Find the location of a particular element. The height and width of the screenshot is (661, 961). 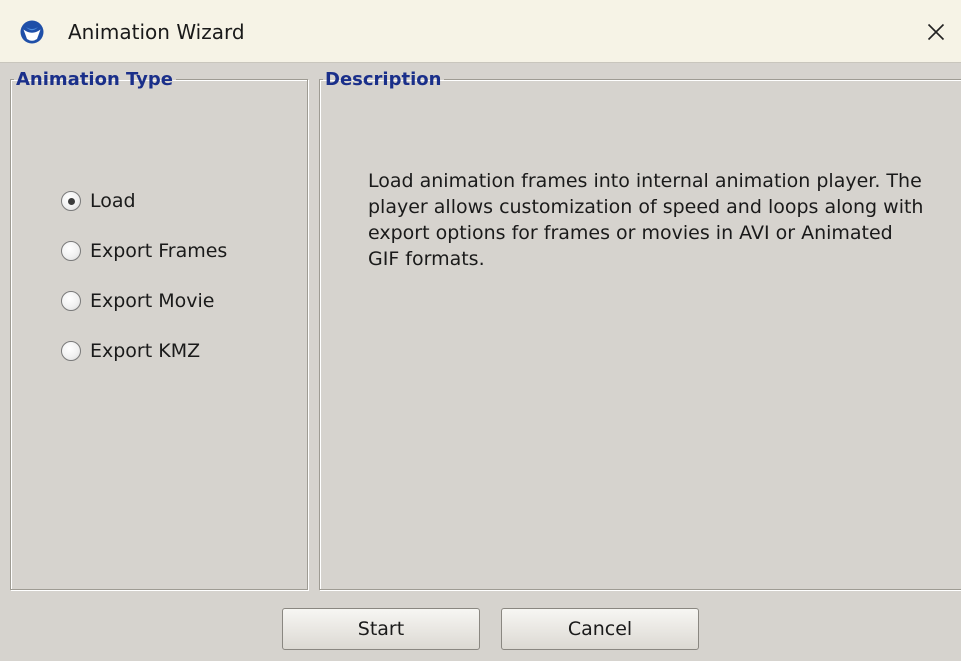

radio-option-export-movie: Export Movie is located at coordinates (144, 300).